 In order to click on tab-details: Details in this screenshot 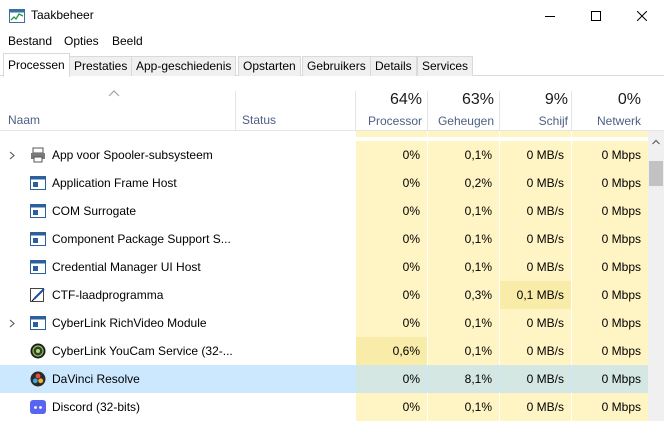, I will do `click(393, 66)`.